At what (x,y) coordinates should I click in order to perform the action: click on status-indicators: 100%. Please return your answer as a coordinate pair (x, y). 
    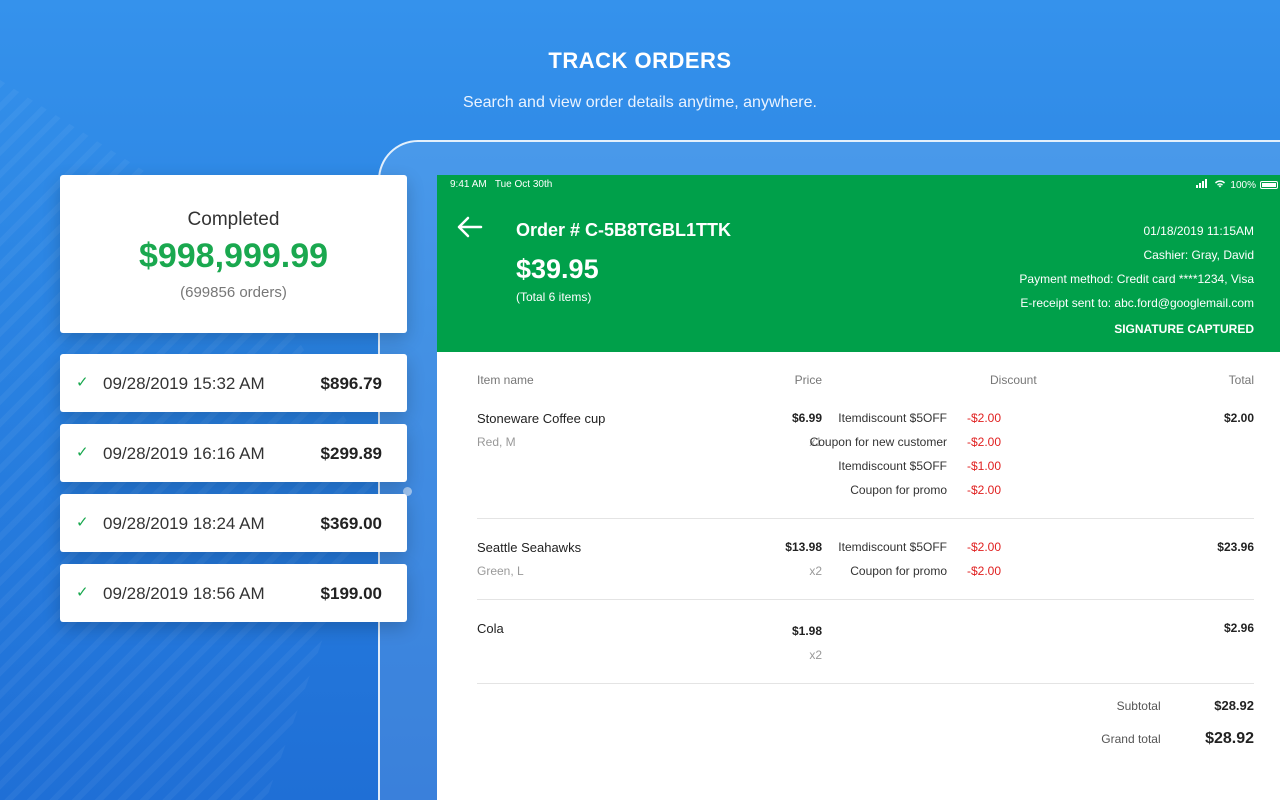
    Looking at the image, I should click on (1237, 185).